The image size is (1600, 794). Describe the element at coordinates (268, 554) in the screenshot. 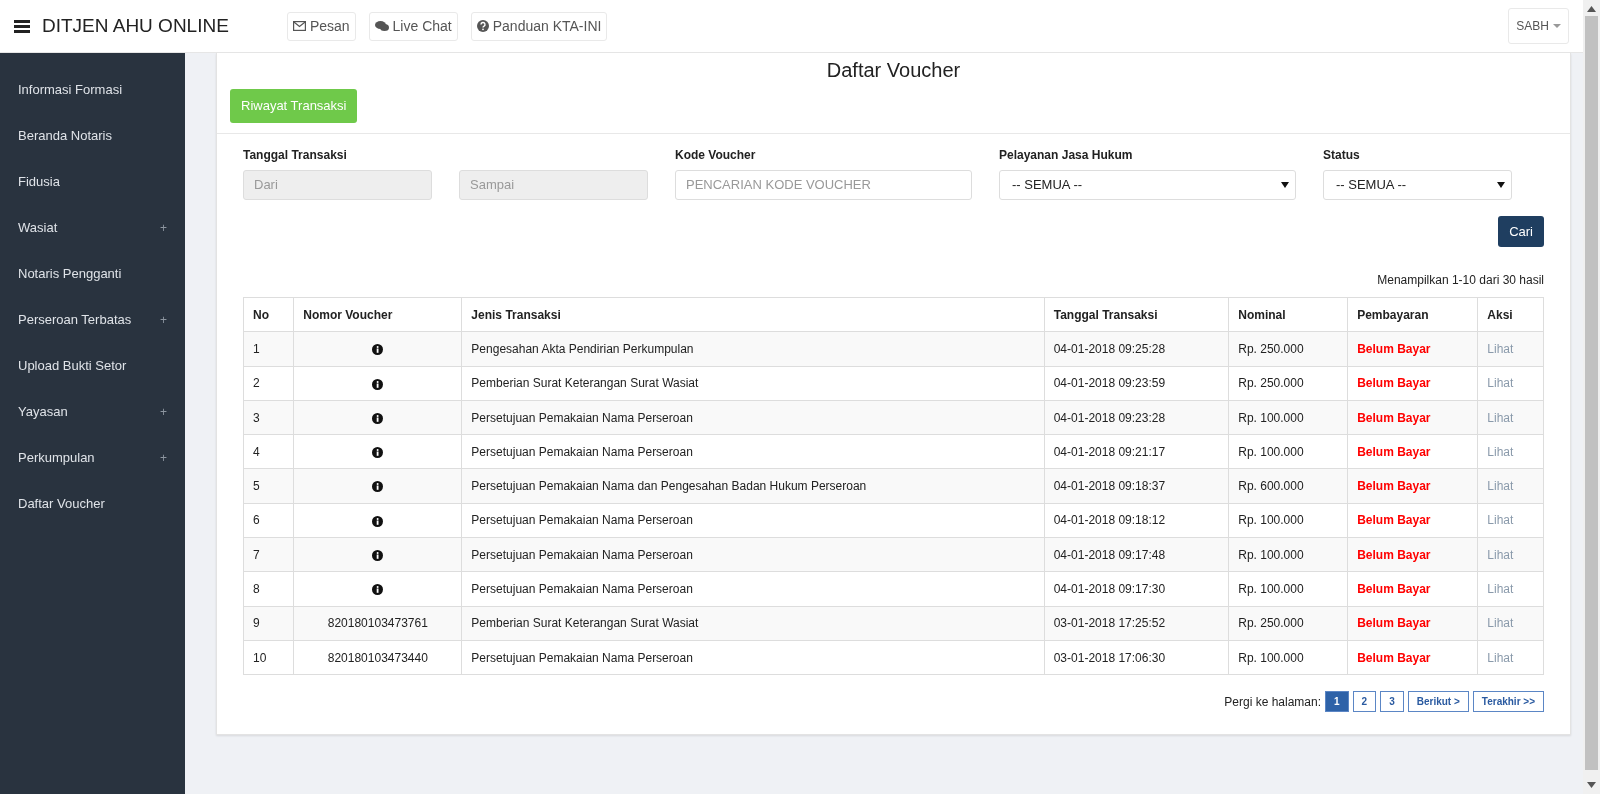

I see `table-cell: 7` at that location.